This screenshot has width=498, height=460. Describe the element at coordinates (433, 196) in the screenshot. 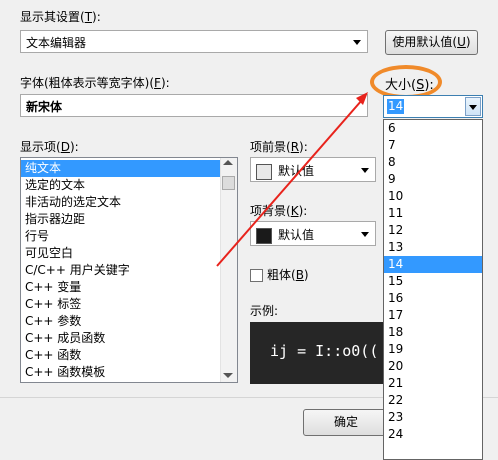

I see `size-option: 10` at that location.